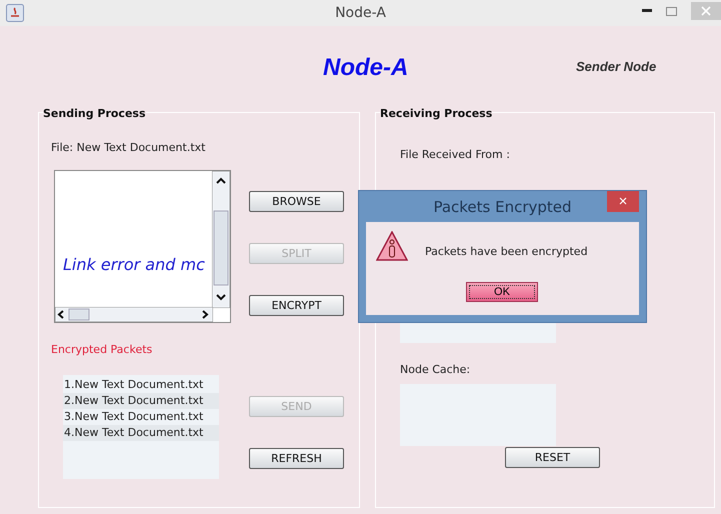  Describe the element at coordinates (296, 458) in the screenshot. I see `action-button: REFRESH` at that location.